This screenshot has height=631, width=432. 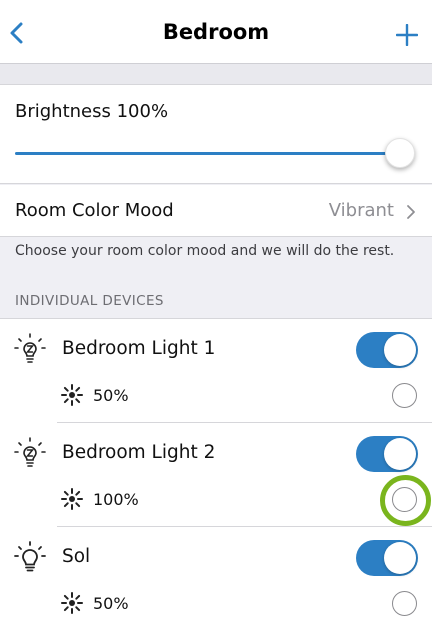 I want to click on room-color-mood-label: Room Color Mood, so click(x=94, y=210).